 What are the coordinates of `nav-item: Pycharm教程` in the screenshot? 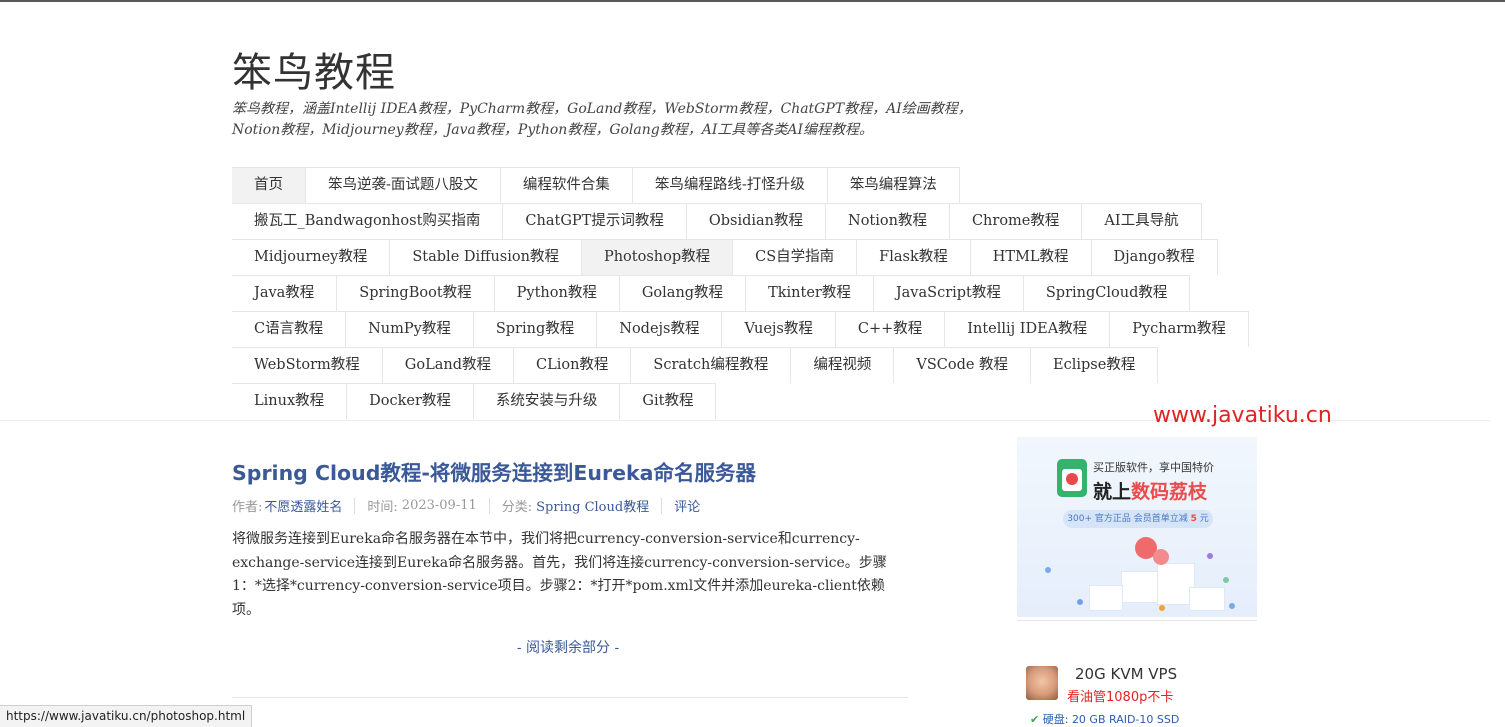 It's located at (1179, 329).